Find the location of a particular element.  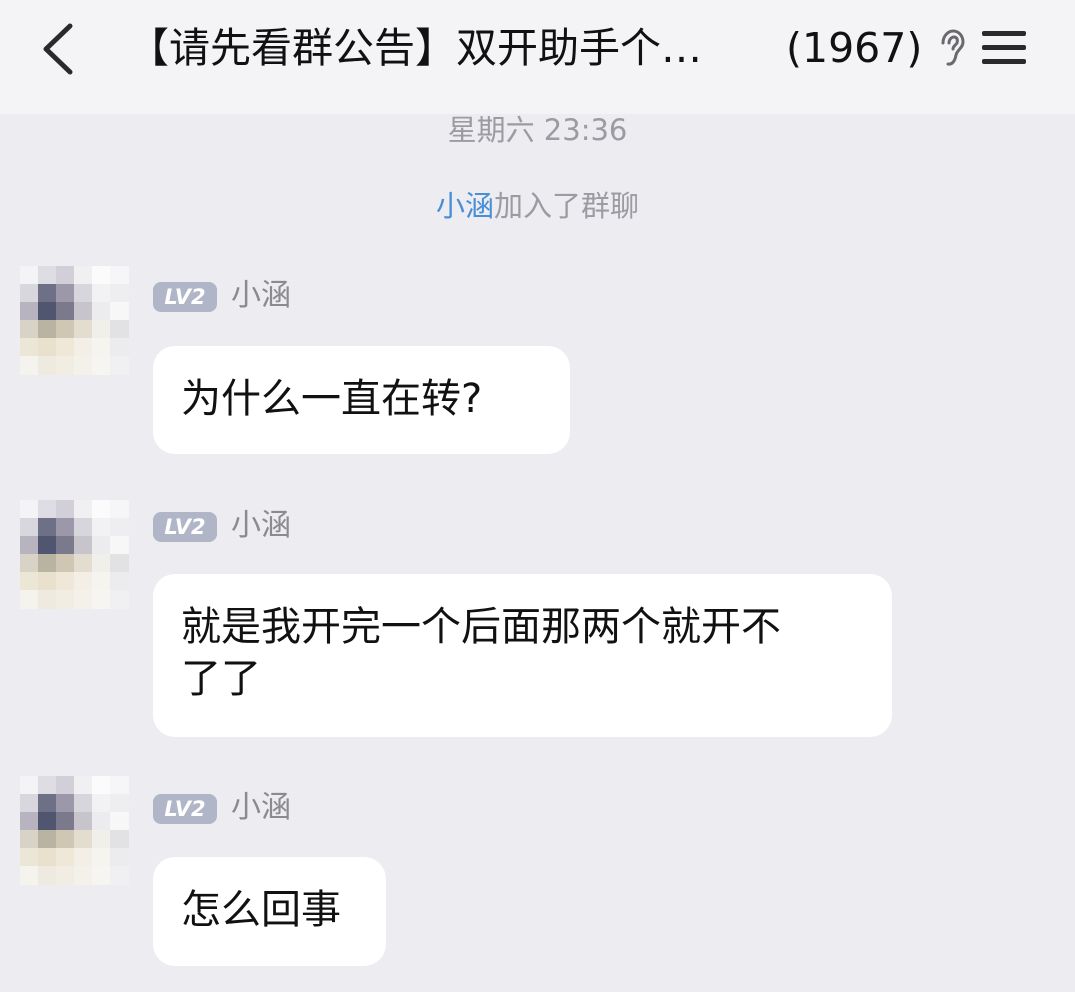

level-badge: LV2 is located at coordinates (185, 527).